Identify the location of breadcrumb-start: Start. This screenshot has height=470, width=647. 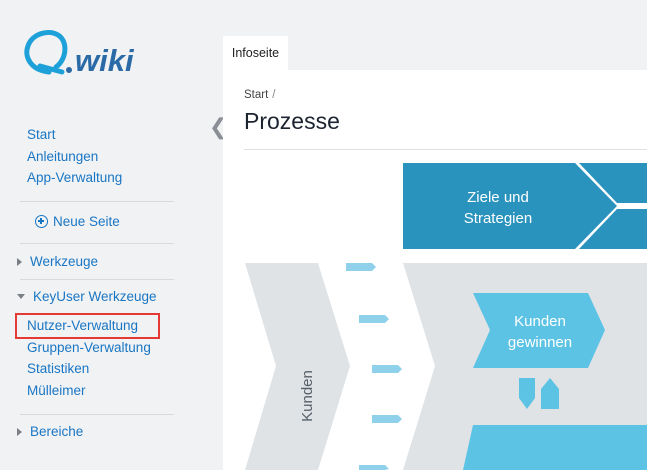
(256, 95).